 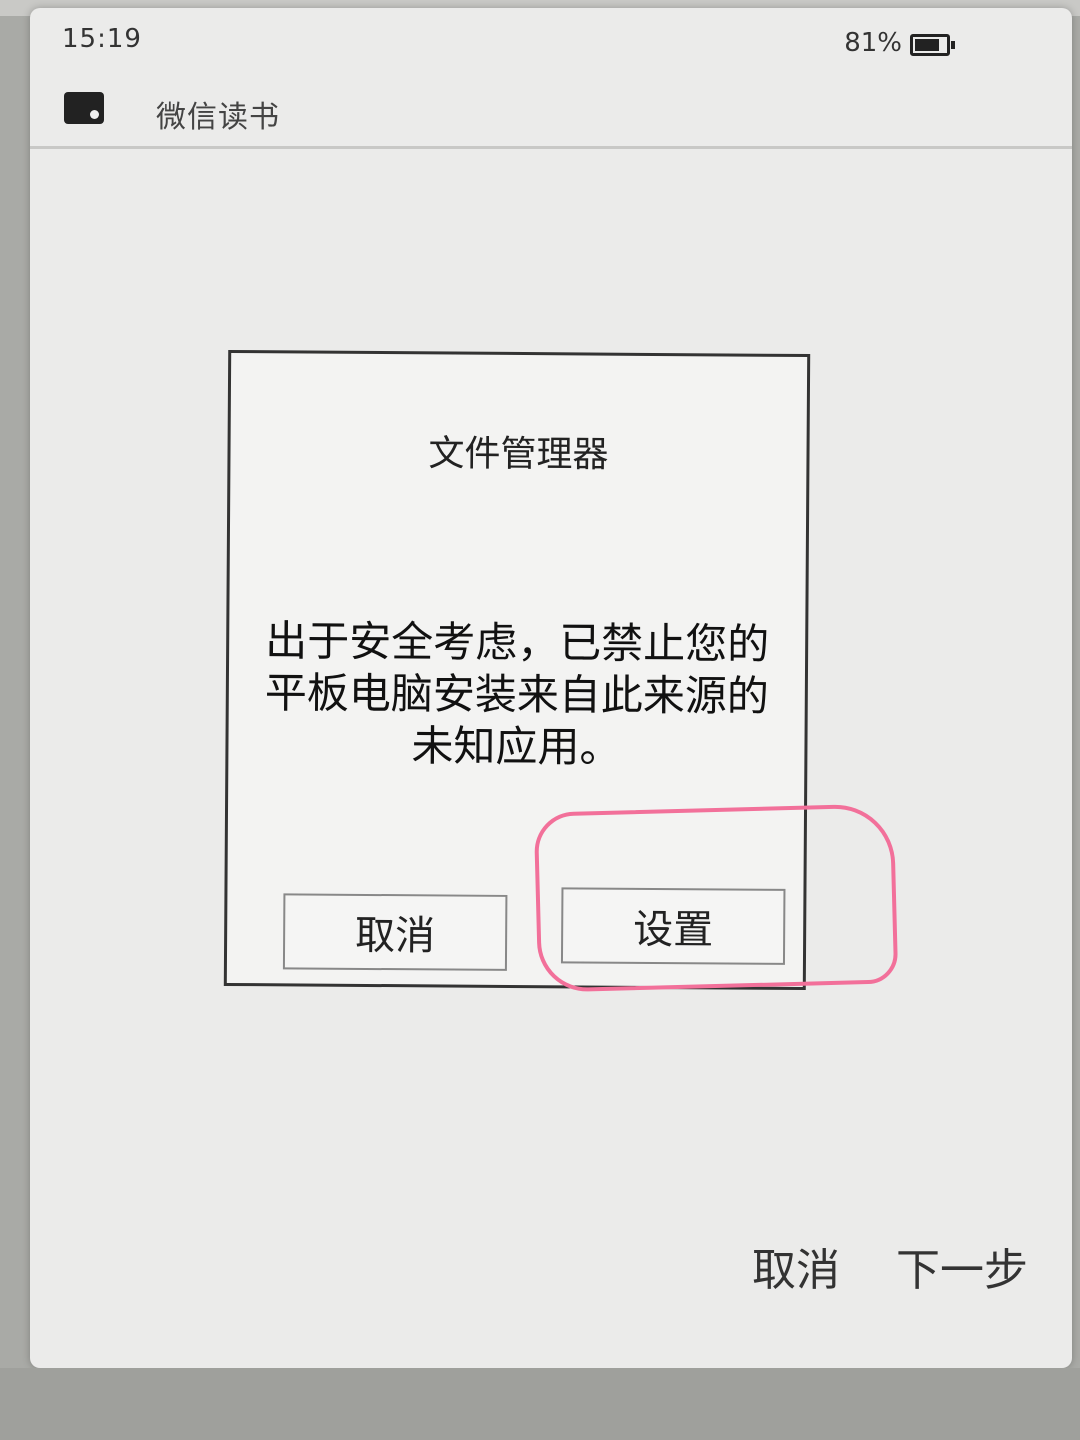 What do you see at coordinates (873, 43) in the screenshot?
I see `battery-percentage: 81%` at bounding box center [873, 43].